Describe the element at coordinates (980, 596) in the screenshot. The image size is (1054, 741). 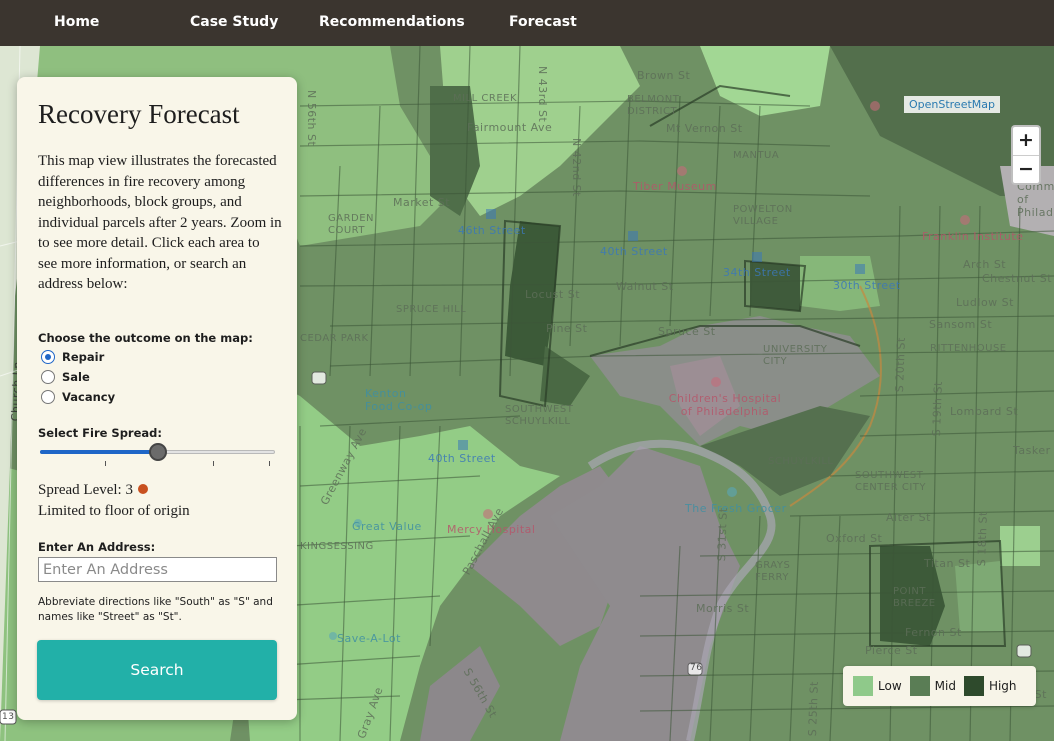
I see `block-group-mid-ne-point-breeze` at that location.